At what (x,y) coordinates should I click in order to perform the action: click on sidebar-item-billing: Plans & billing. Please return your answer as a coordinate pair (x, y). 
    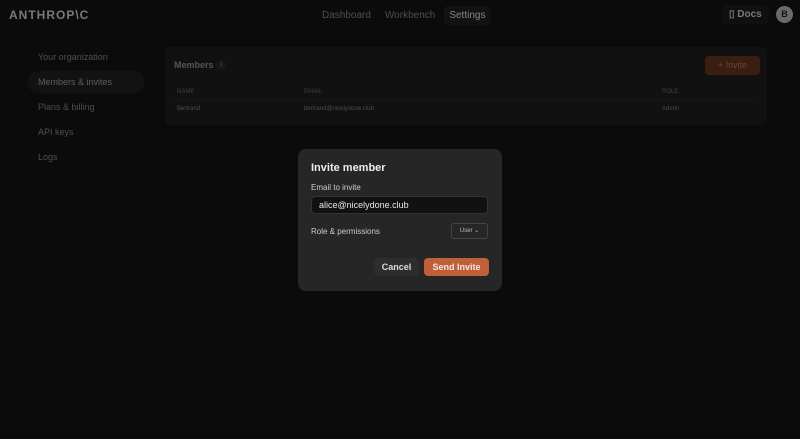
    Looking at the image, I should click on (86, 107).